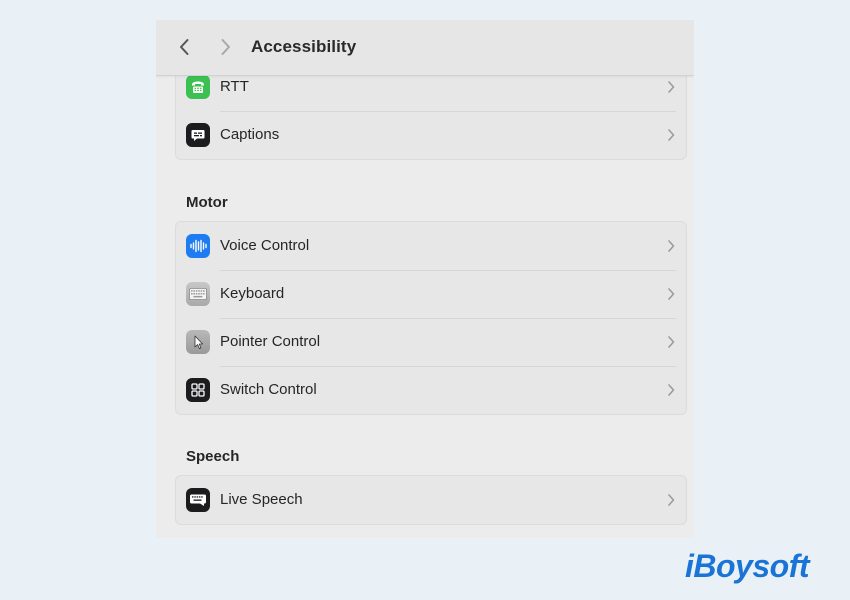 This screenshot has width=850, height=600. I want to click on watermark-text: iBoysoft, so click(747, 566).